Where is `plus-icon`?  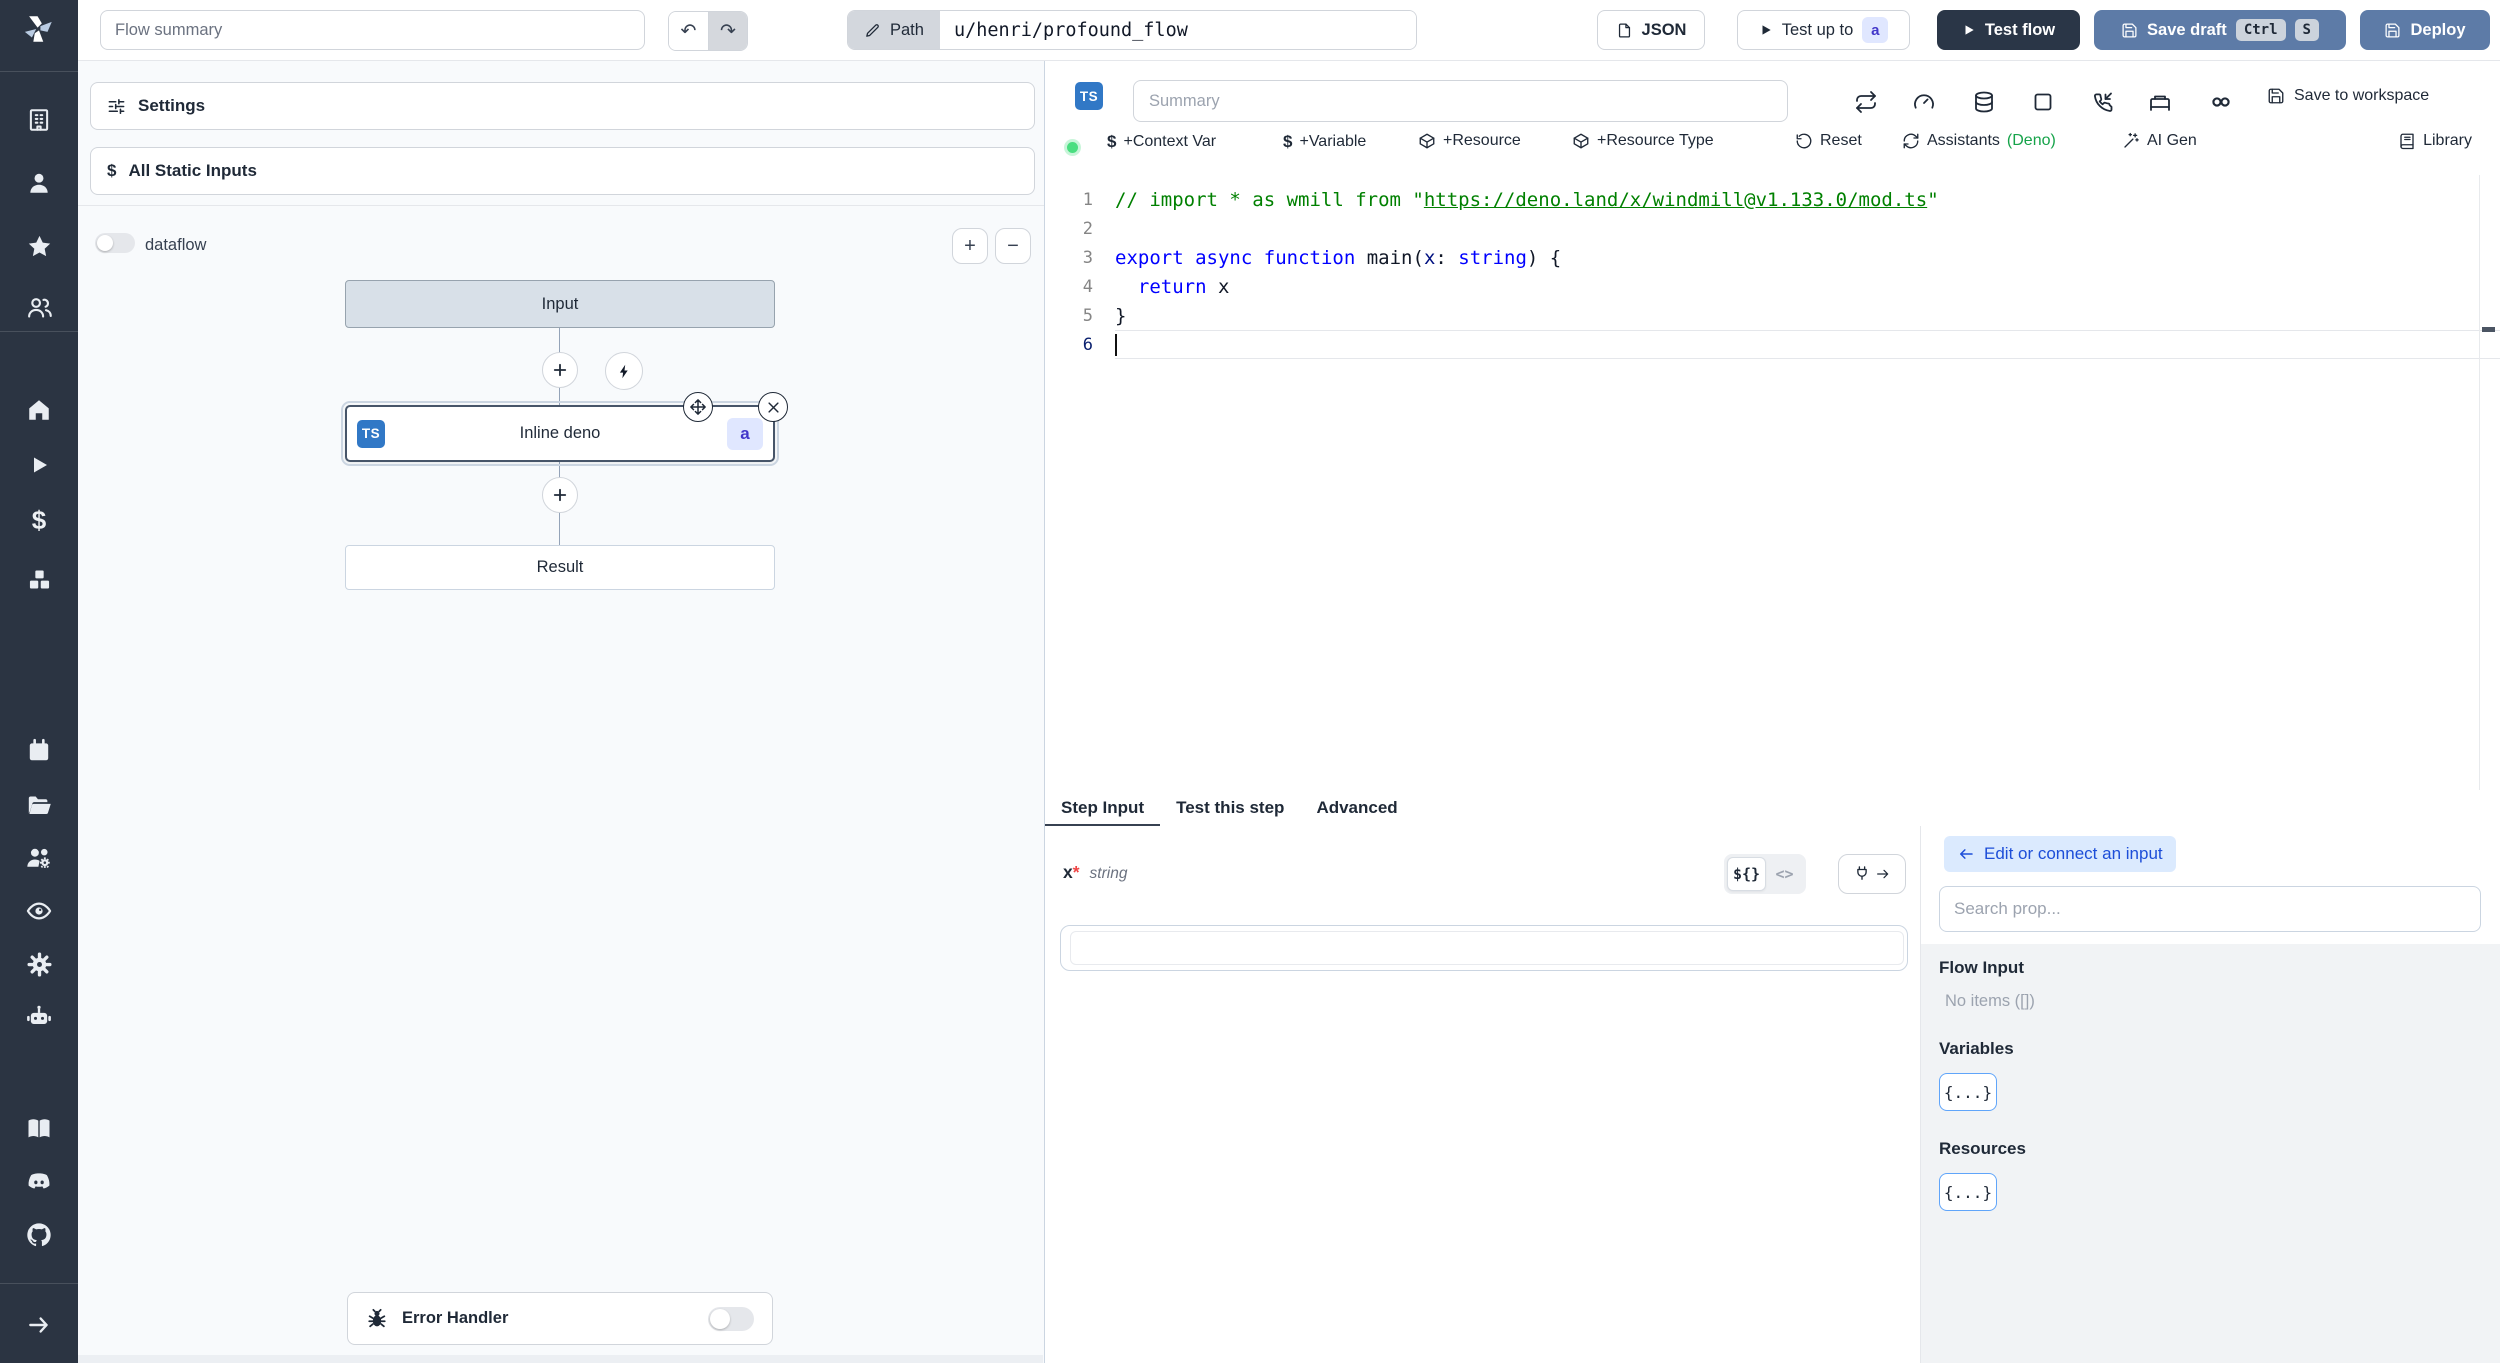 plus-icon is located at coordinates (560, 495).